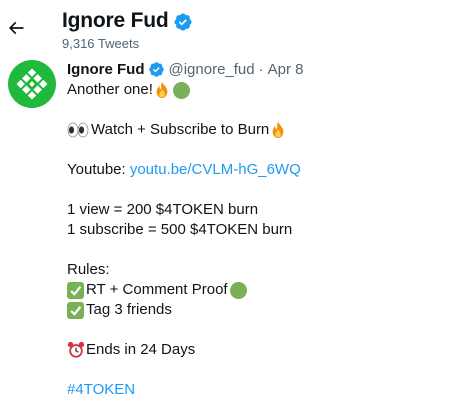  I want to click on tweet-line-text: 1 view = 200 $4TOKEN burn, so click(163, 209).